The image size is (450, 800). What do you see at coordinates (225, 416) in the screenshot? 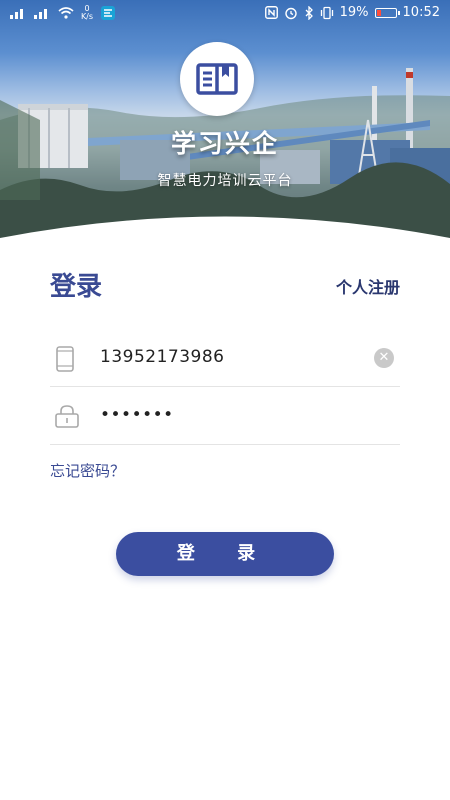
I see `password-field: •••••••` at bounding box center [225, 416].